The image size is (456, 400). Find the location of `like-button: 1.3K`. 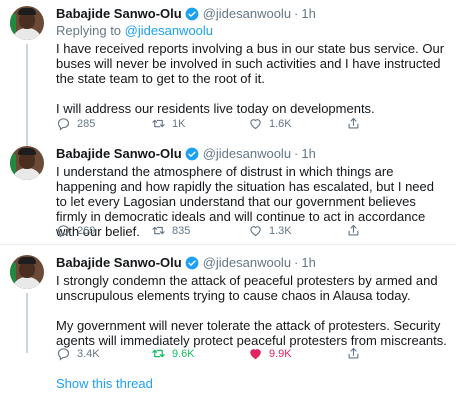

like-button: 1.3K is located at coordinates (270, 230).